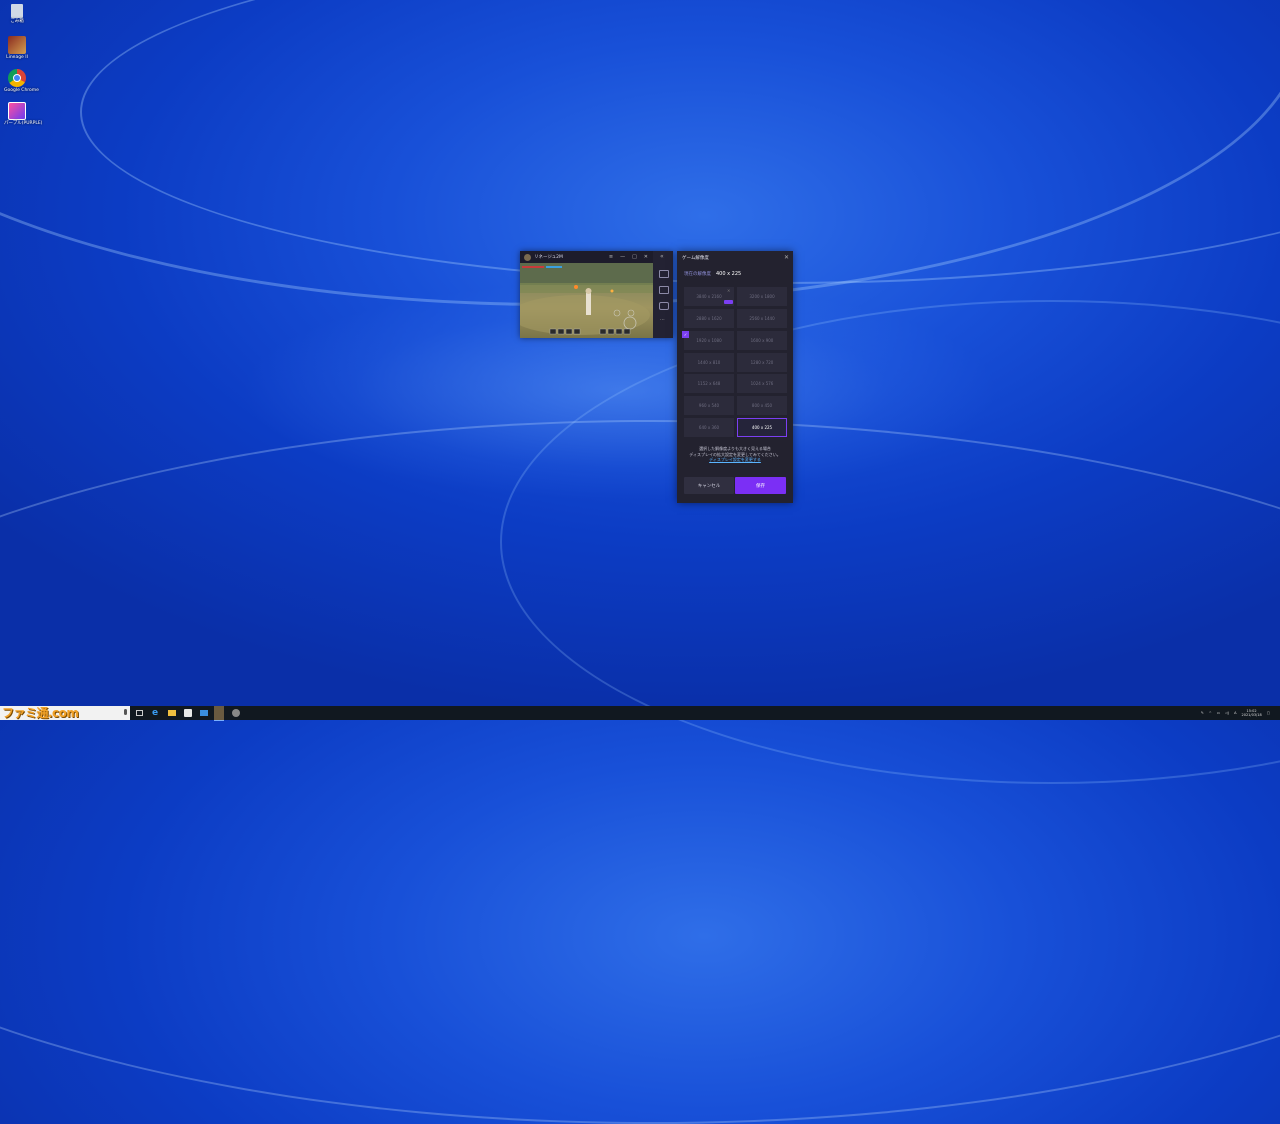 The width and height of the screenshot is (1280, 1124). I want to click on file-explorer-icon, so click(172, 713).